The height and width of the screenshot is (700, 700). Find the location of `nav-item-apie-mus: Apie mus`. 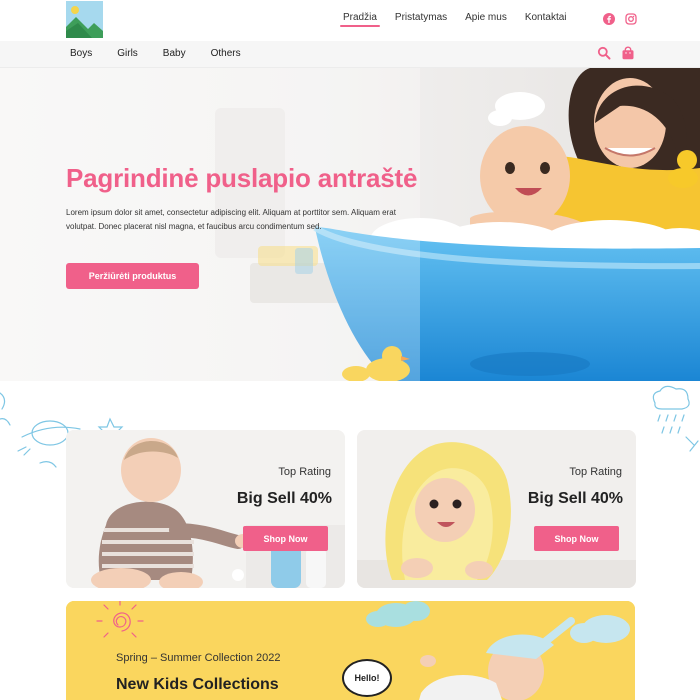

nav-item-apie-mus: Apie mus is located at coordinates (486, 17).